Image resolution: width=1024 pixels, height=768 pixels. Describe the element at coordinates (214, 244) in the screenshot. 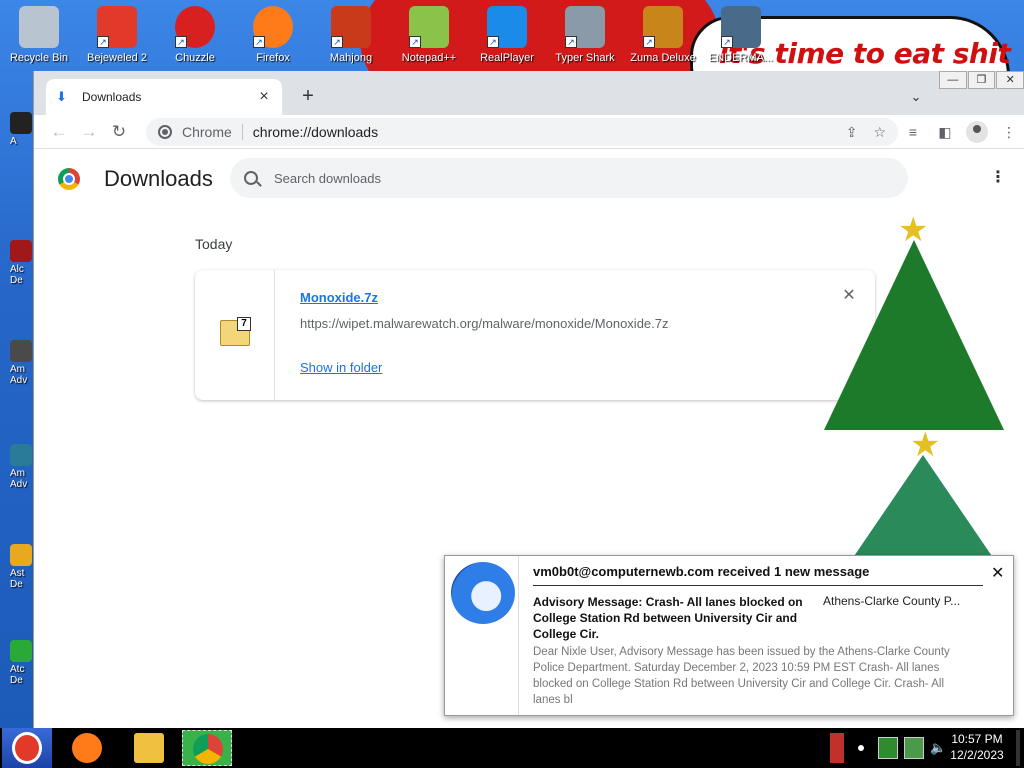

I see `date-section-label: Today` at that location.